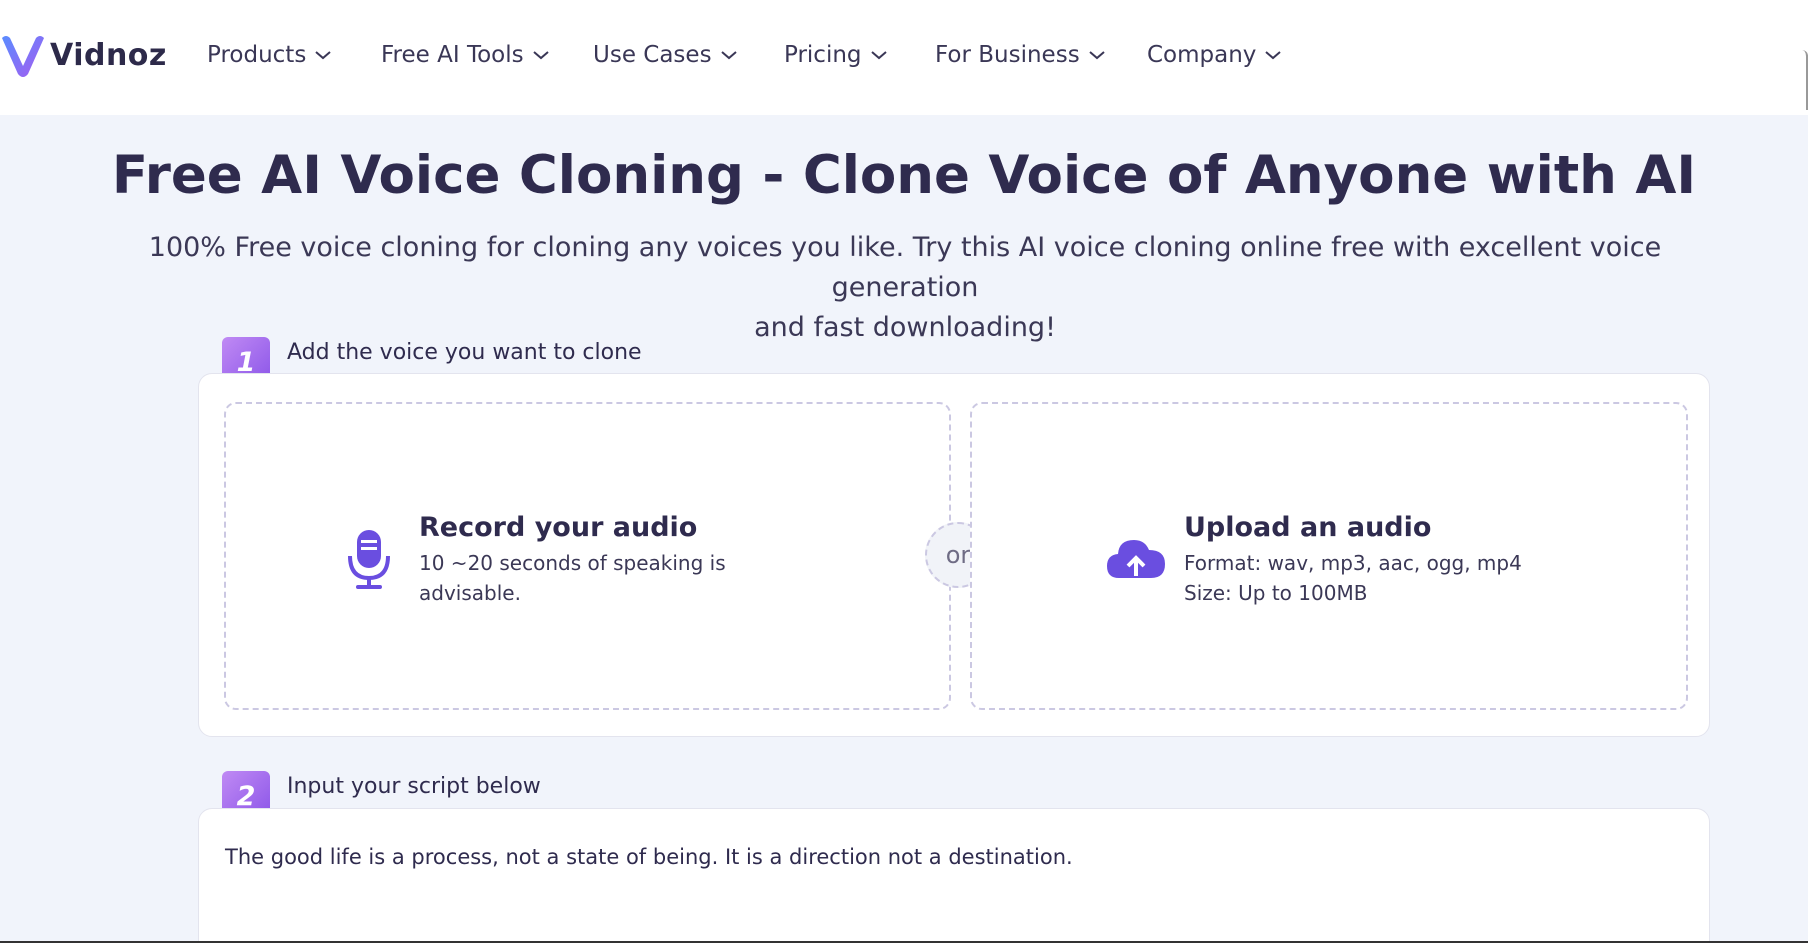 The height and width of the screenshot is (943, 1808). What do you see at coordinates (470, 593) in the screenshot?
I see `record-desc-line-2: advisable.` at bounding box center [470, 593].